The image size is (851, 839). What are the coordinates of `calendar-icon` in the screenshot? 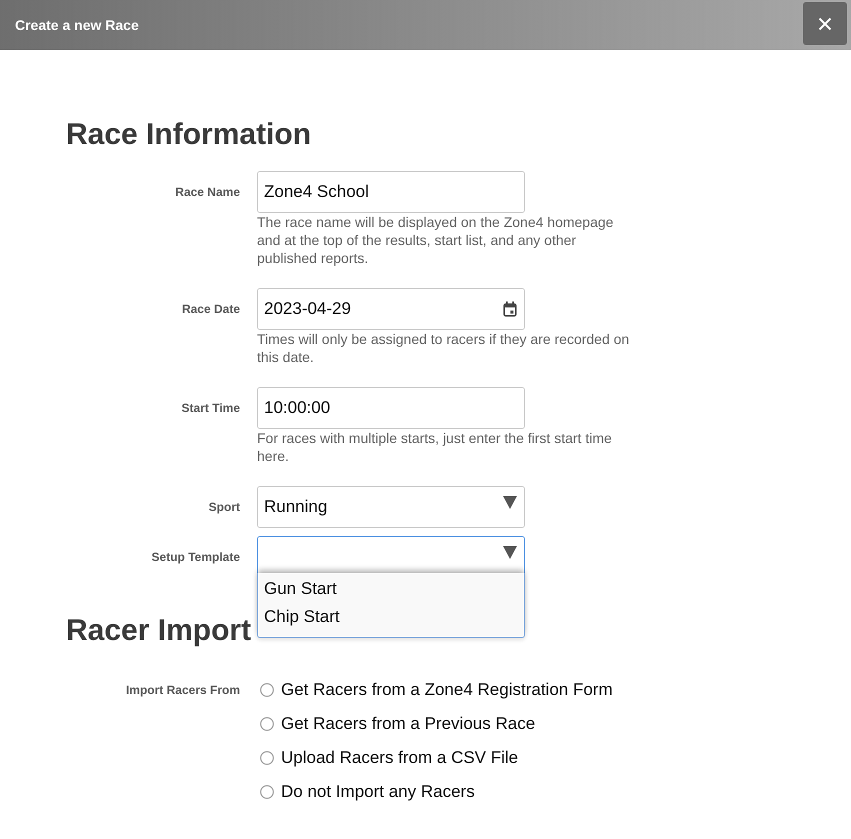 It's located at (510, 309).